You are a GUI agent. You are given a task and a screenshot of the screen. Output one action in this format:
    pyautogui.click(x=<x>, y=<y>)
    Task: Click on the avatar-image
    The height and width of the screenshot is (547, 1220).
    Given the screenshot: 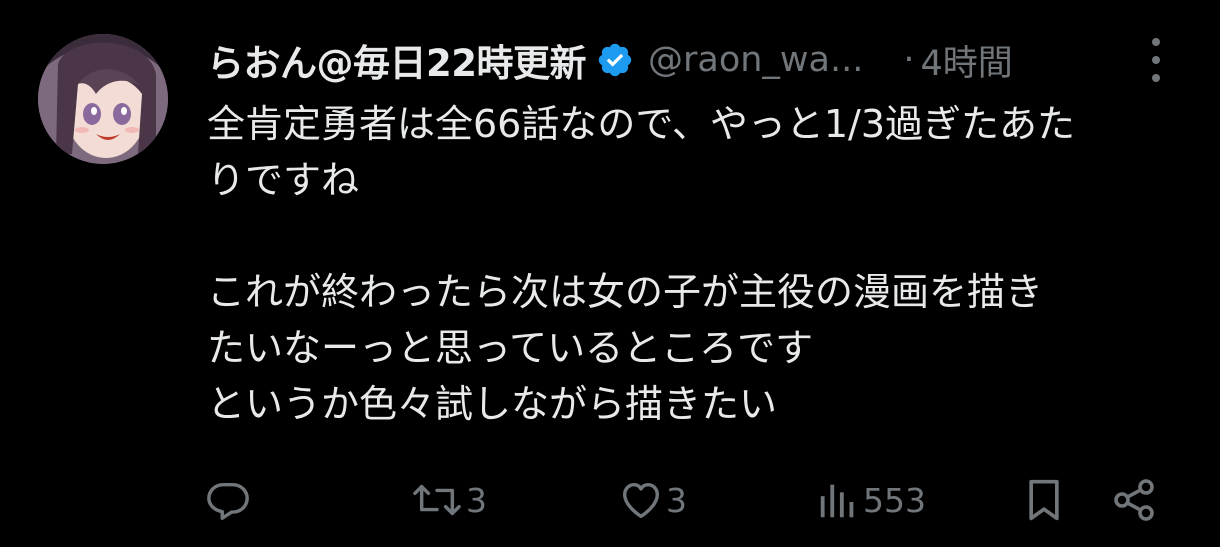 What is the action you would take?
    pyautogui.click(x=103, y=99)
    